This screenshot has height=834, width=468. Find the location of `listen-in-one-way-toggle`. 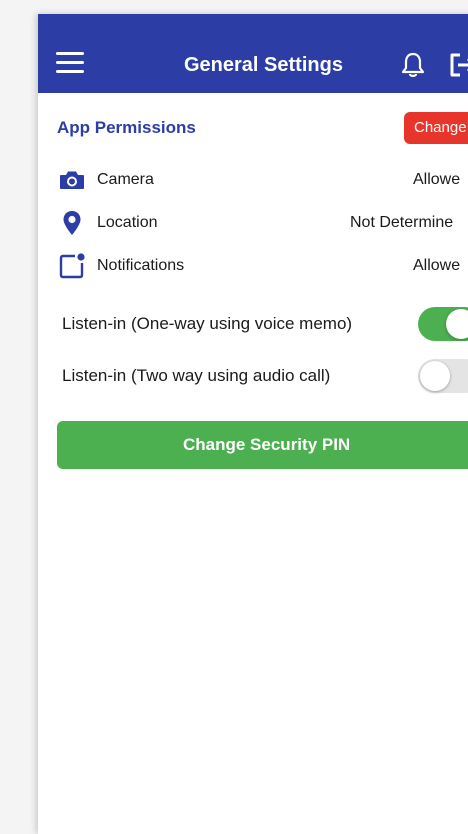

listen-in-one-way-toggle is located at coordinates (443, 324).